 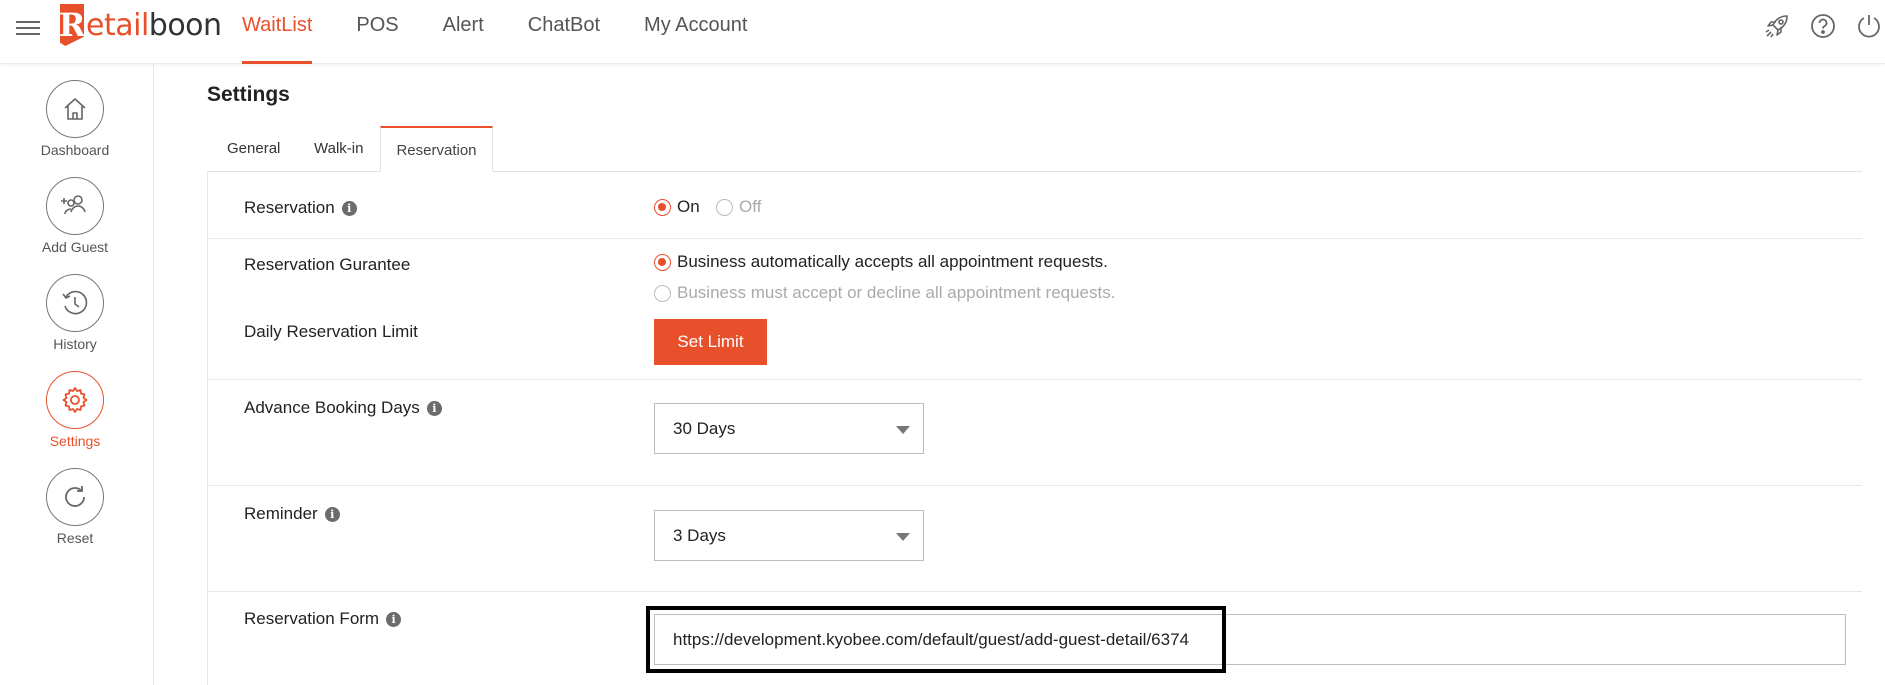 What do you see at coordinates (338, 149) in the screenshot?
I see `tab-walk-in: Walk-in` at bounding box center [338, 149].